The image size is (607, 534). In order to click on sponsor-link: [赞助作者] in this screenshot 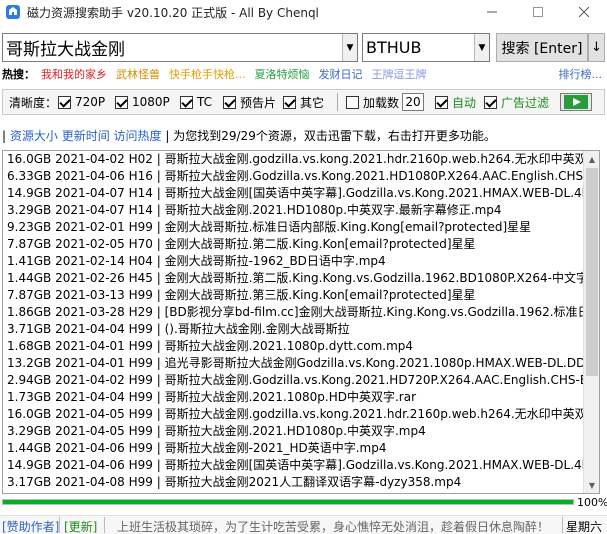, I will do `click(30, 526)`.